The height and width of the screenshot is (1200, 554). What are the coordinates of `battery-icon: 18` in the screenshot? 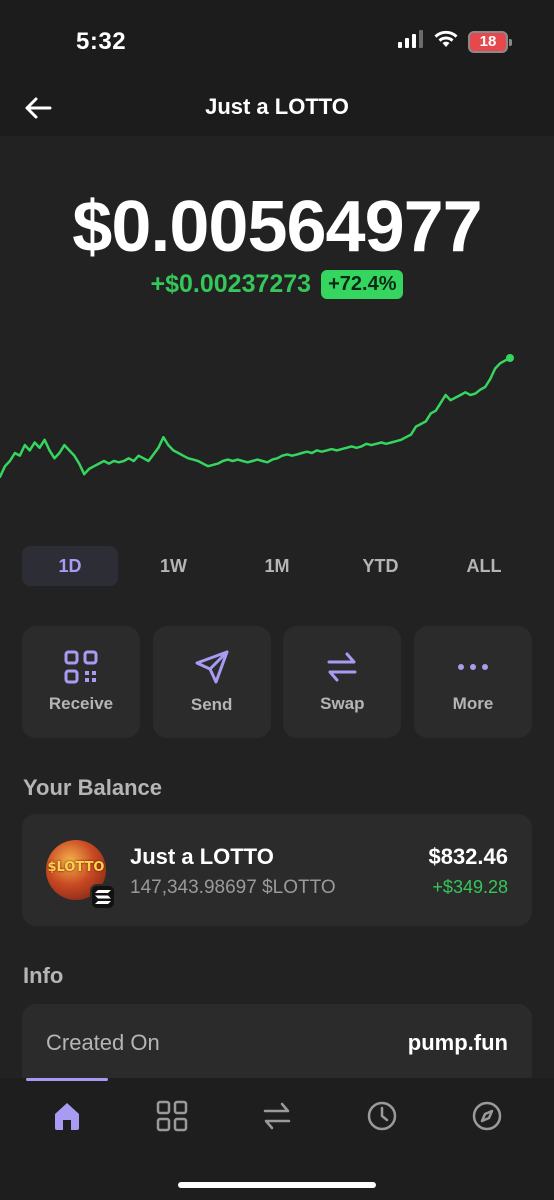 It's located at (490, 41).